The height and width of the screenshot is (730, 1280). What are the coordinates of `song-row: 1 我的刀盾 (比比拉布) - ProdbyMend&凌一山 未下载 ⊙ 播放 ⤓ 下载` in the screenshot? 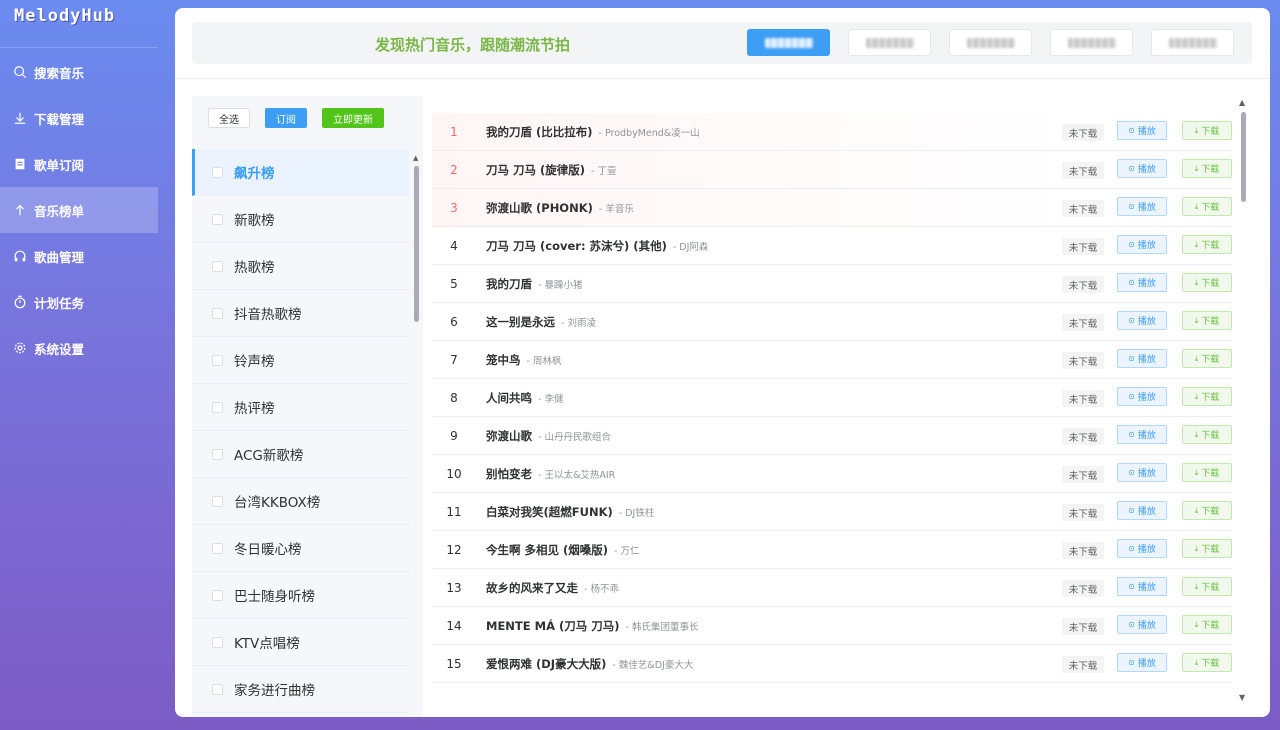 It's located at (832, 132).